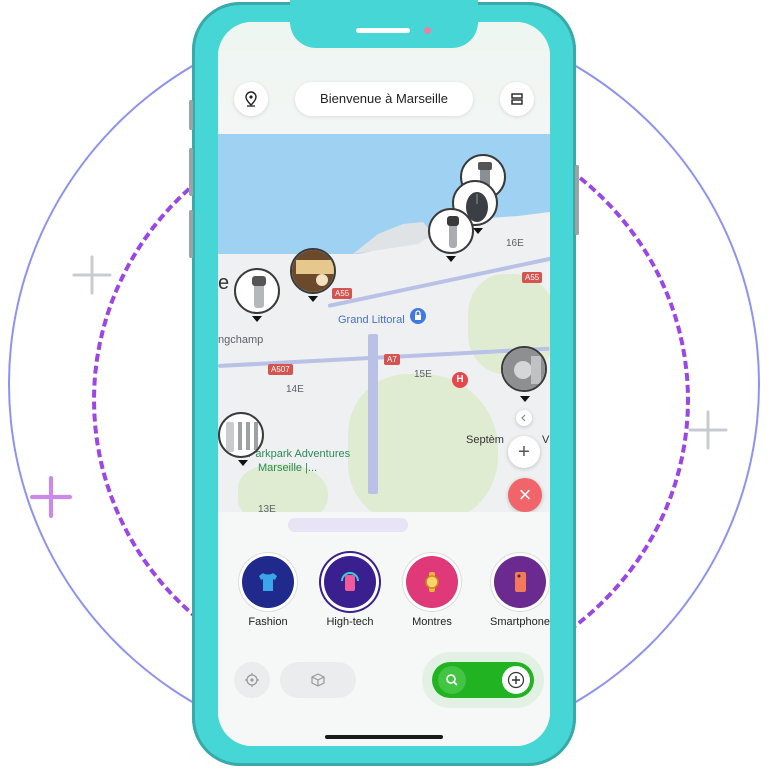 The image size is (768, 768). I want to click on search-icon, so click(452, 680).